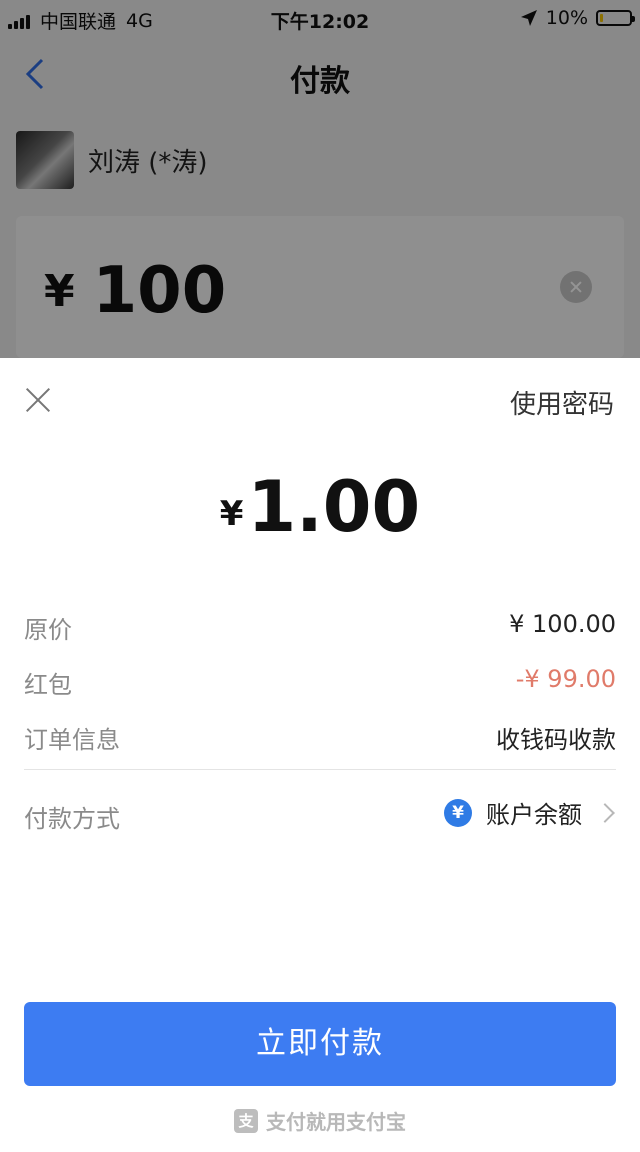 This screenshot has width=640, height=1152. Describe the element at coordinates (231, 514) in the screenshot. I see `payment-currency: ¥` at that location.